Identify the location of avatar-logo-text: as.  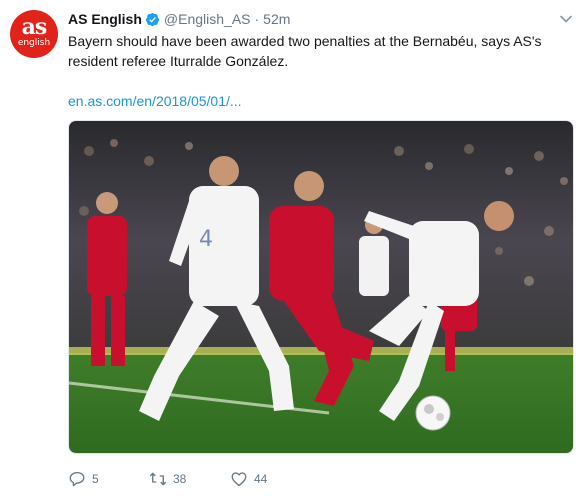
(34, 27).